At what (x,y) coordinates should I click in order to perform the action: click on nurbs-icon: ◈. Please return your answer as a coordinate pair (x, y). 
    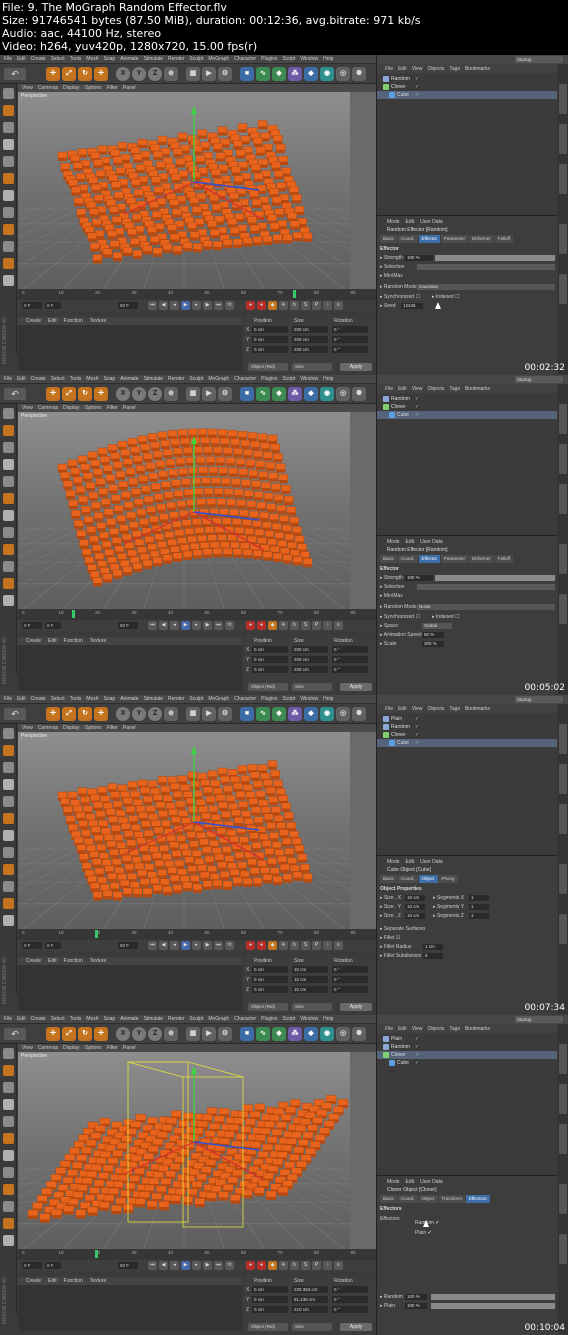
    Looking at the image, I should click on (279, 714).